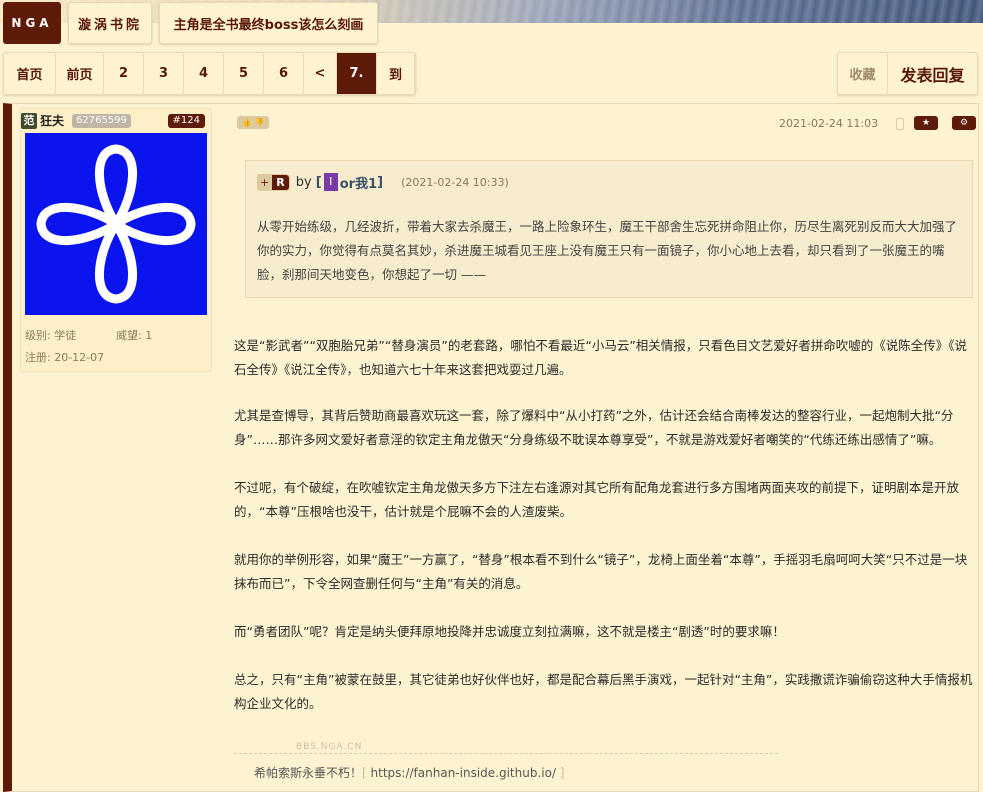 Image resolution: width=983 pixels, height=792 pixels. I want to click on user-badge-icon: 范, so click(29, 120).